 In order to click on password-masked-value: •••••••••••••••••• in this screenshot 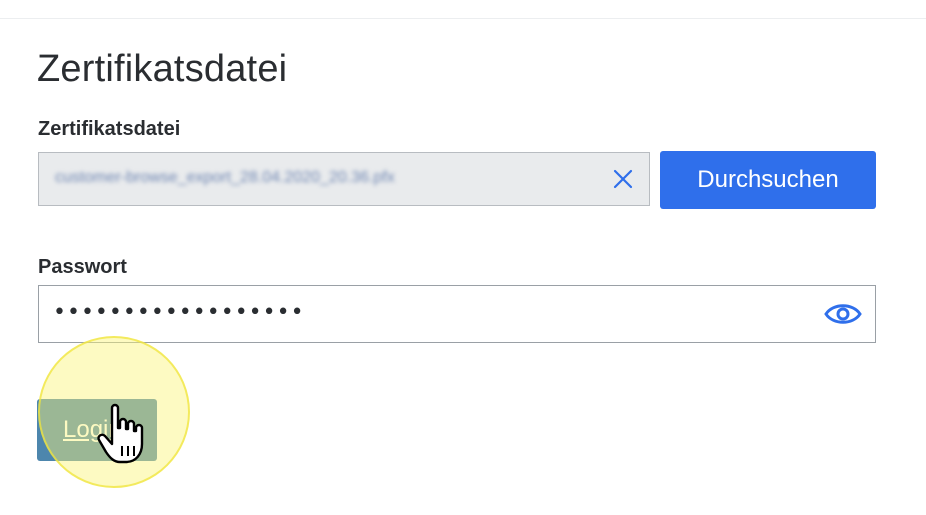, I will do `click(179, 312)`.